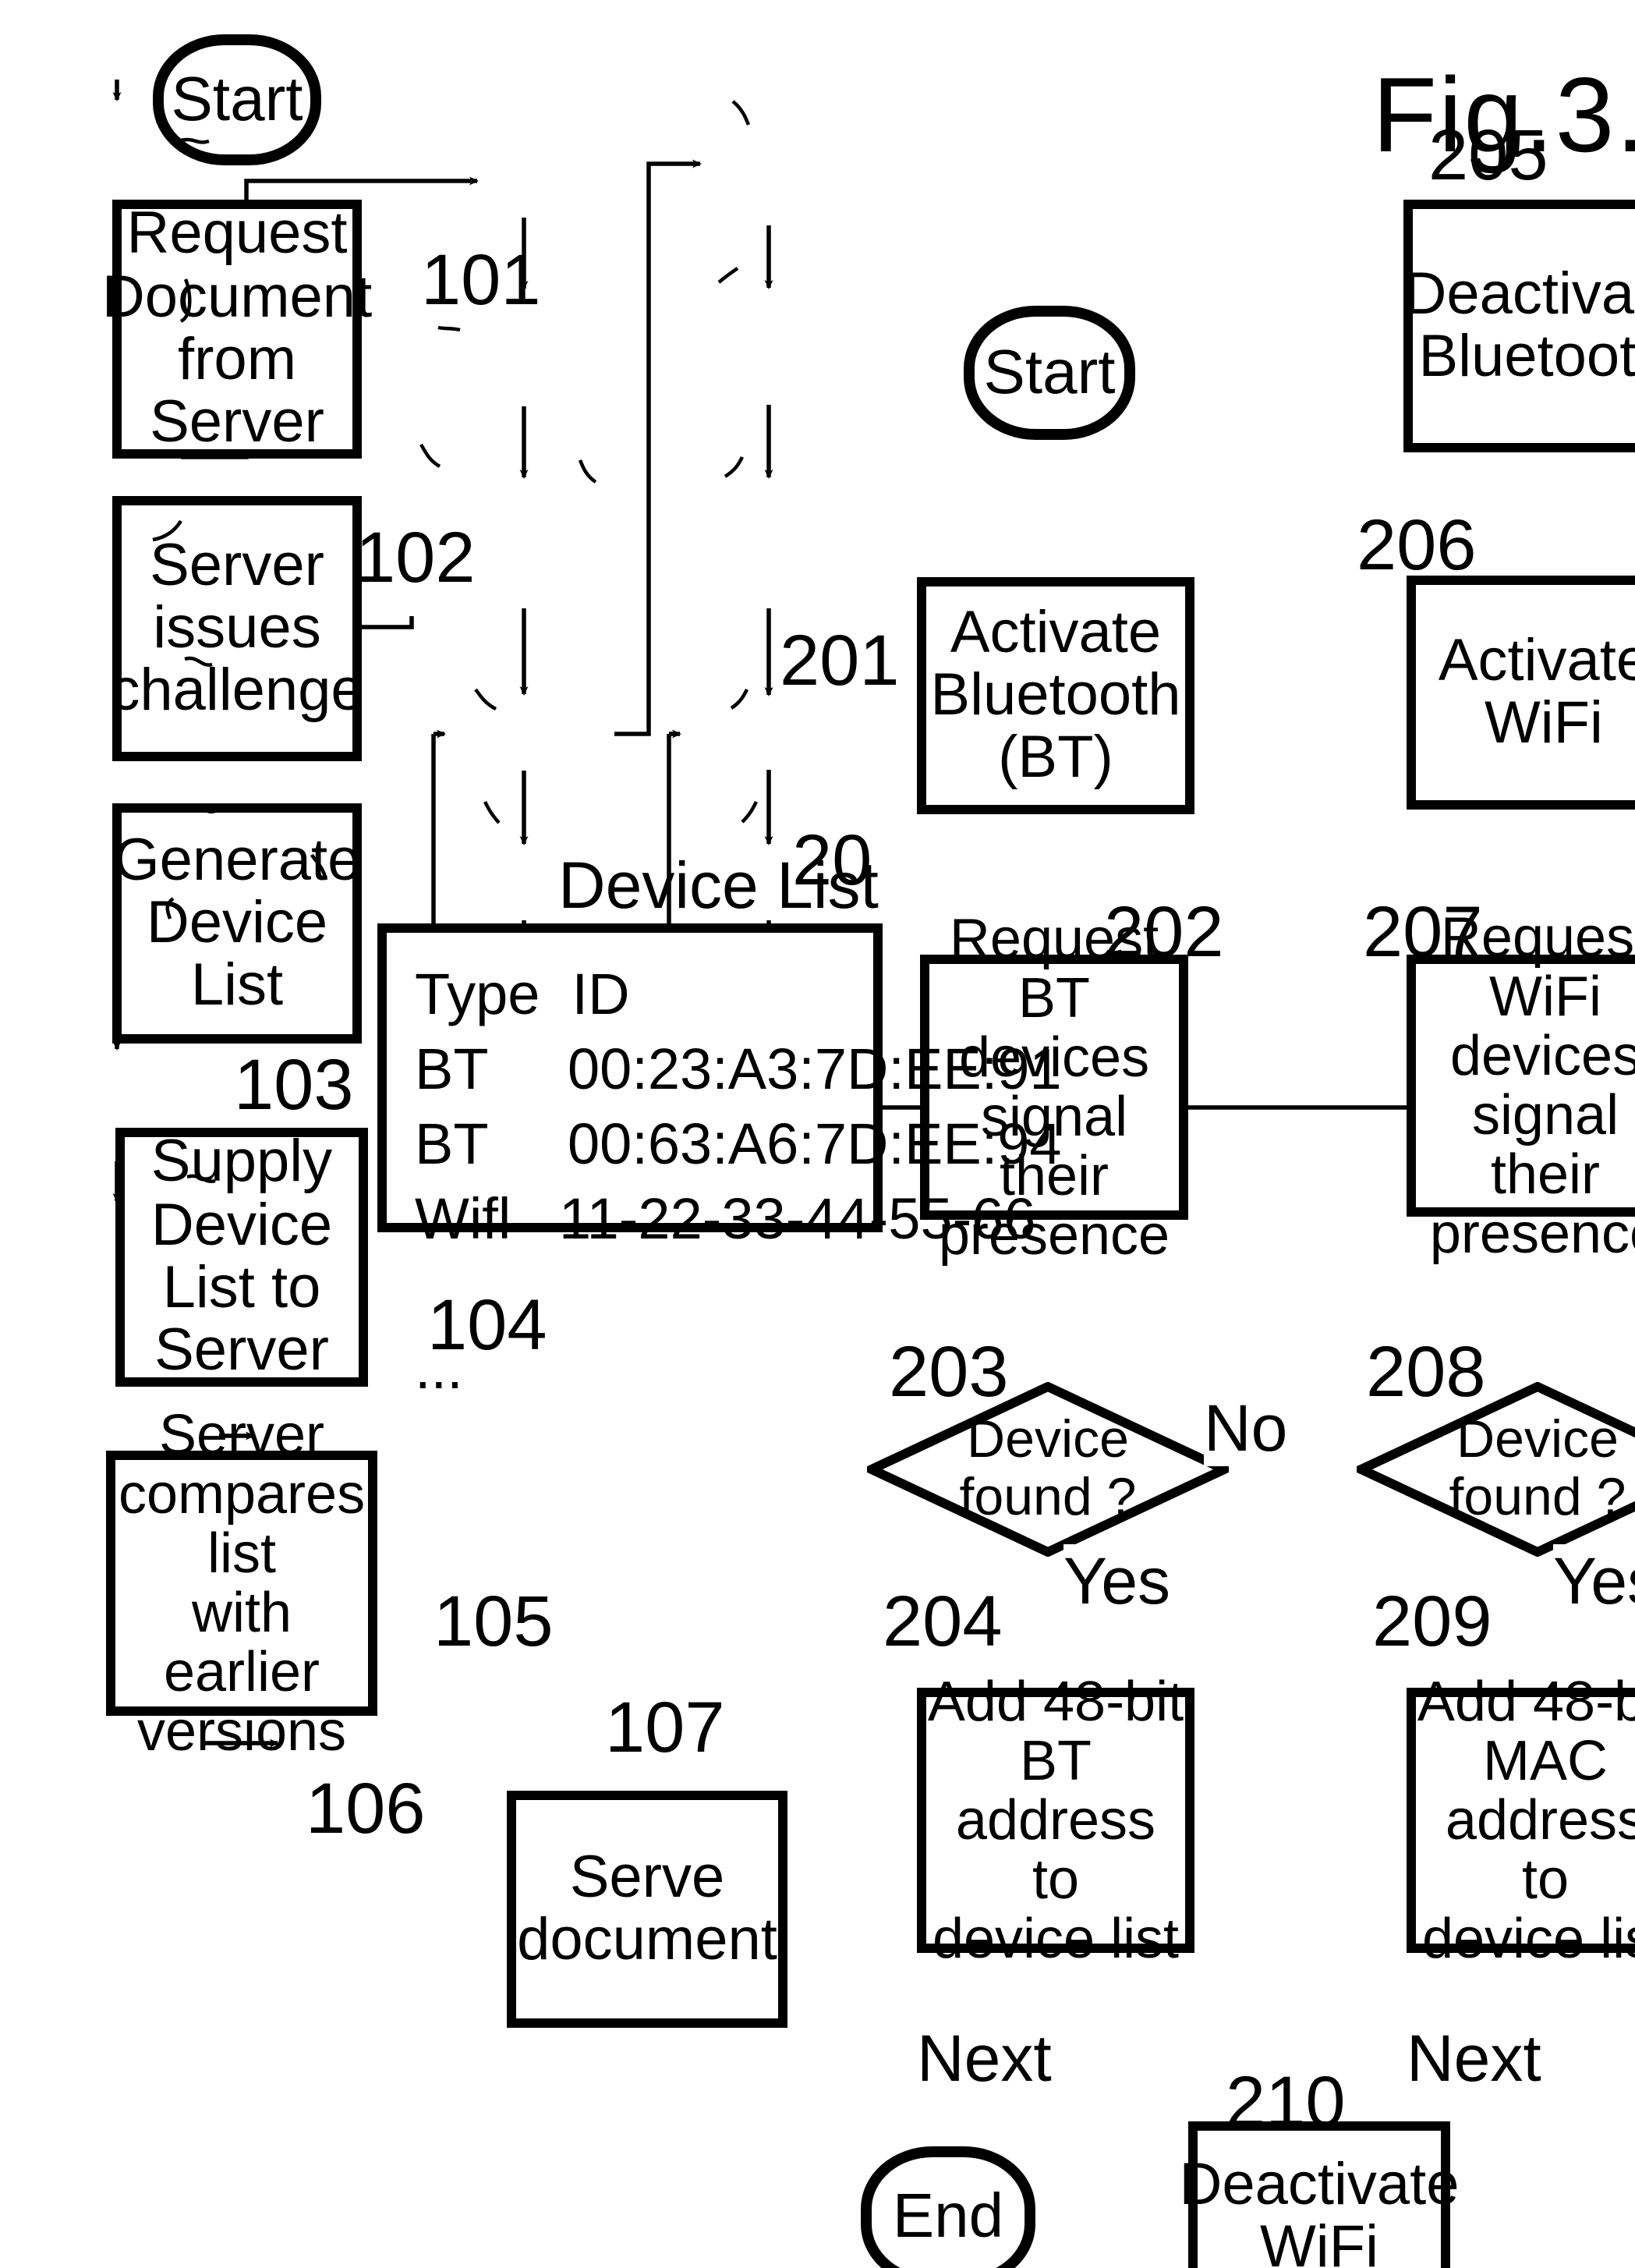 Image resolution: width=1635 pixels, height=2268 pixels. I want to click on process-activate-bluetooth: Activate Bluetooth (BT), so click(1055, 695).